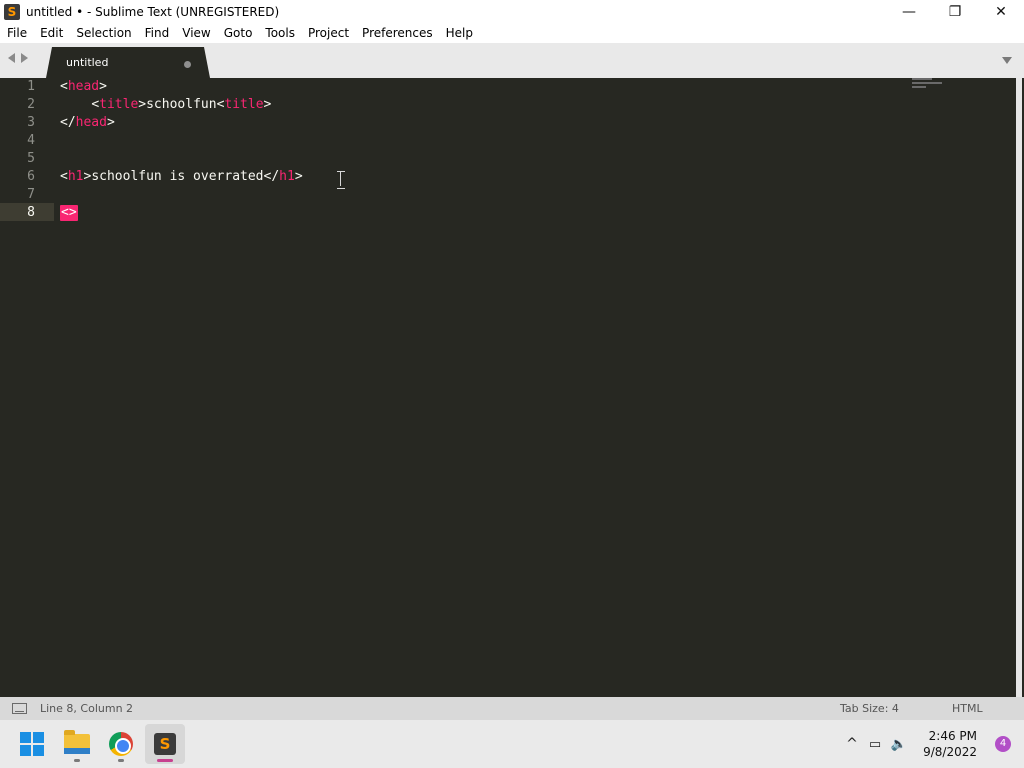 This screenshot has width=1024, height=768. What do you see at coordinates (1019, 387) in the screenshot?
I see `vertical-scrollbar` at bounding box center [1019, 387].